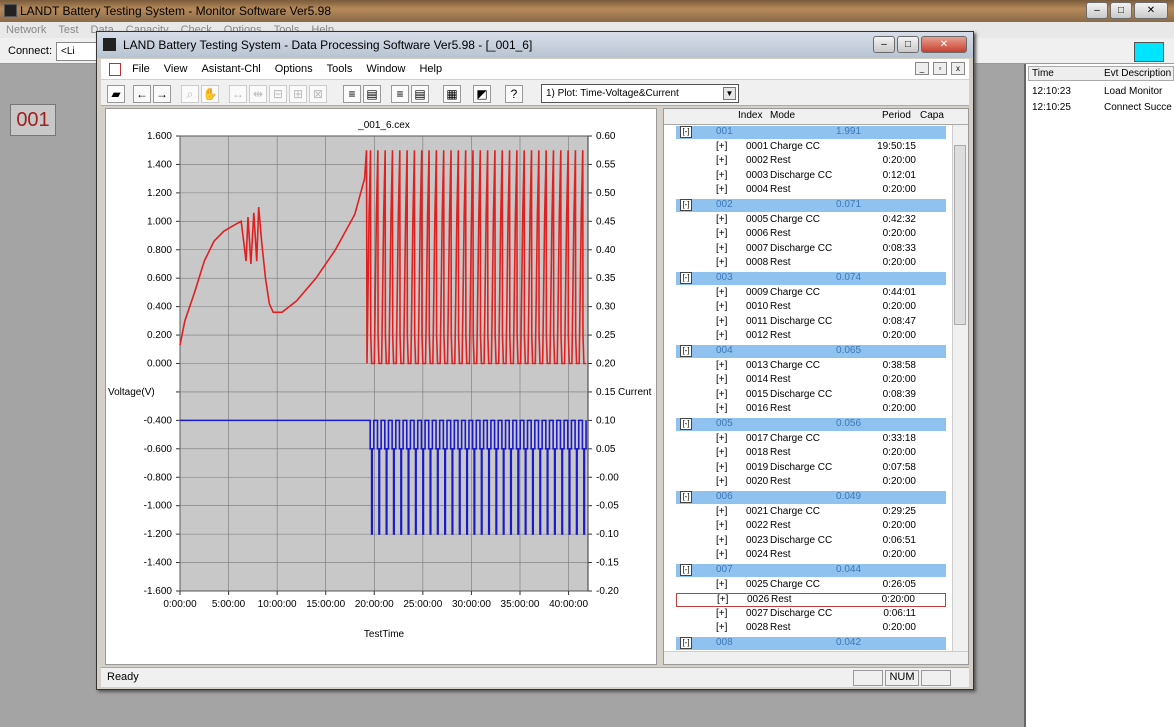 Image resolution: width=1174 pixels, height=727 pixels. What do you see at coordinates (811, 440) in the screenshot?
I see `step-row: [+] 0017 Charge CC 0:33:18` at bounding box center [811, 440].